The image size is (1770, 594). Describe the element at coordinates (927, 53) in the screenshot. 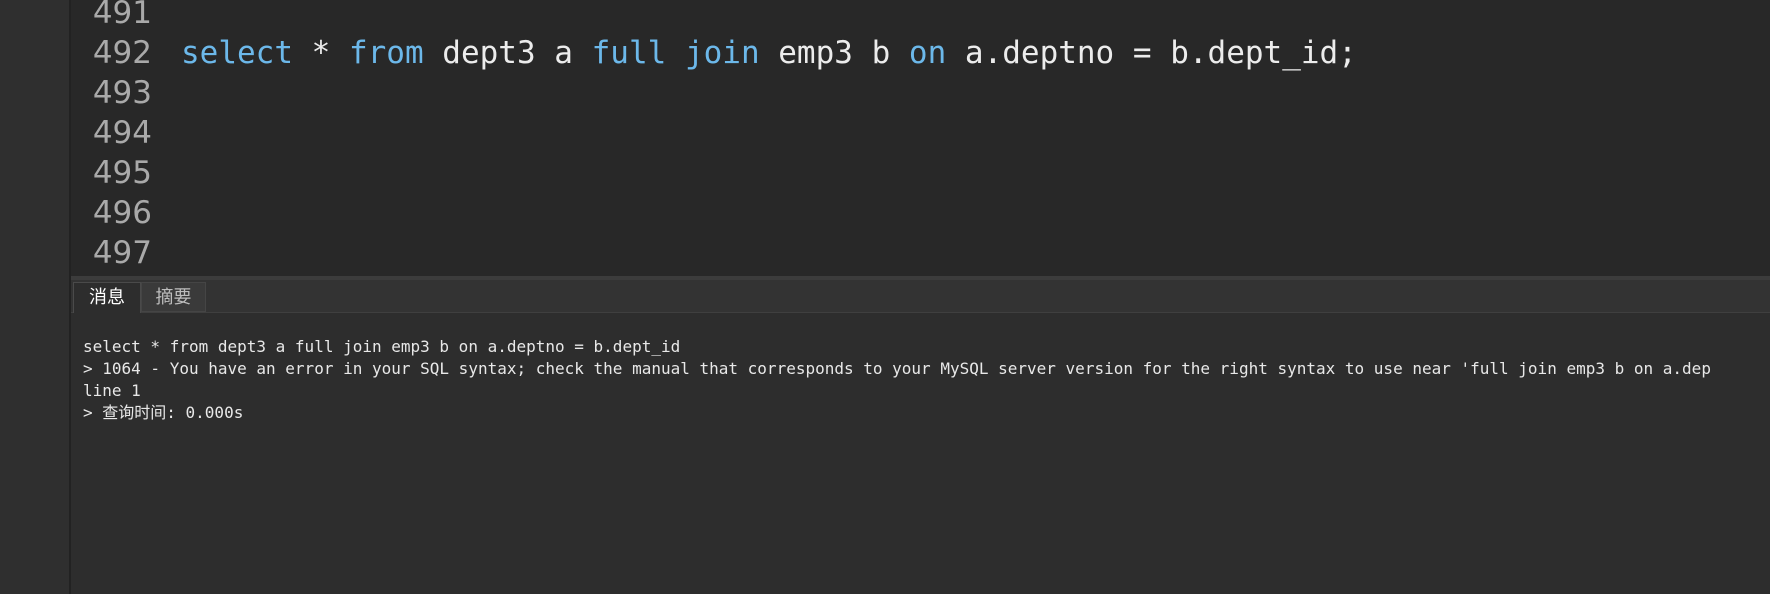

I see `sql-keyword-token: on` at that location.